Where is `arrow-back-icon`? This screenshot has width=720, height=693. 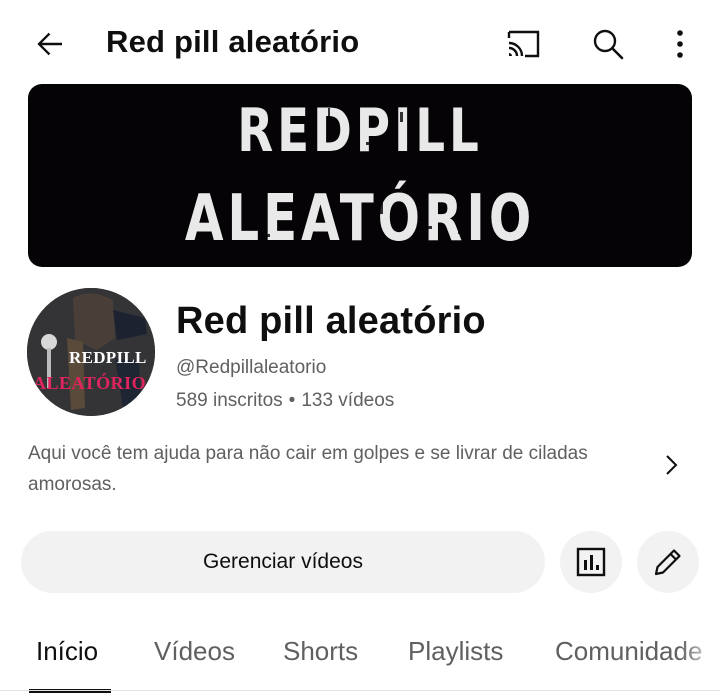
arrow-back-icon is located at coordinates (49, 44).